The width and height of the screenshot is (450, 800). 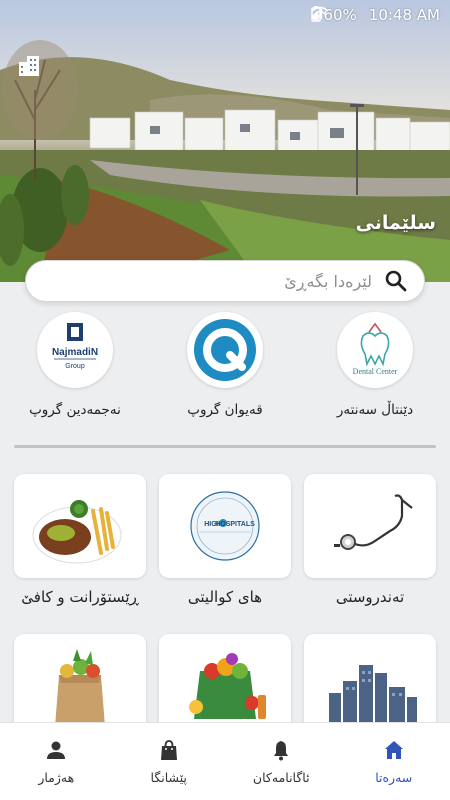 I want to click on section-divider, so click(x=225, y=446).